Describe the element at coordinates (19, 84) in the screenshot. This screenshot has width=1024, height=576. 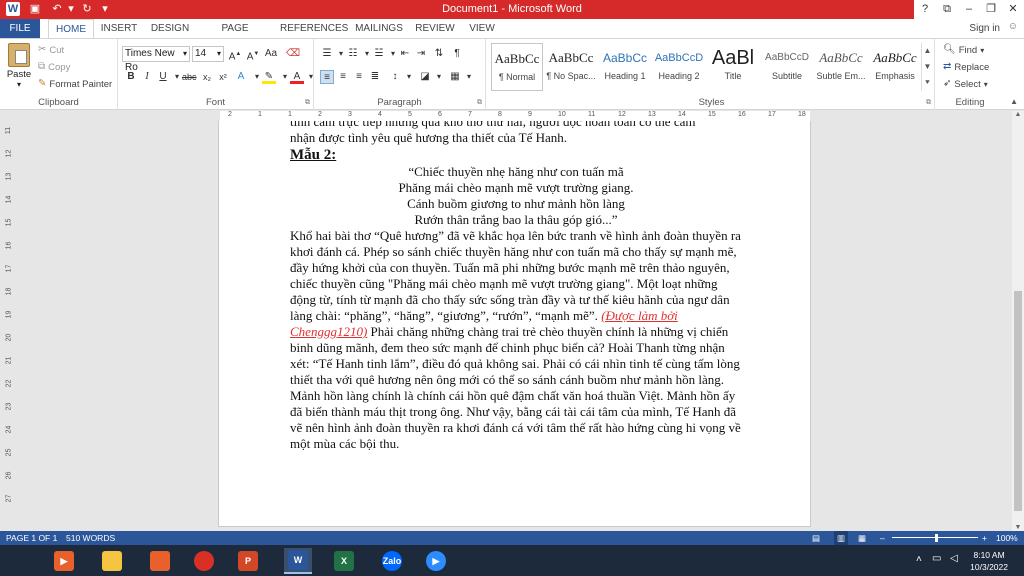
I see `paste-dropdown-icon: ▾` at that location.